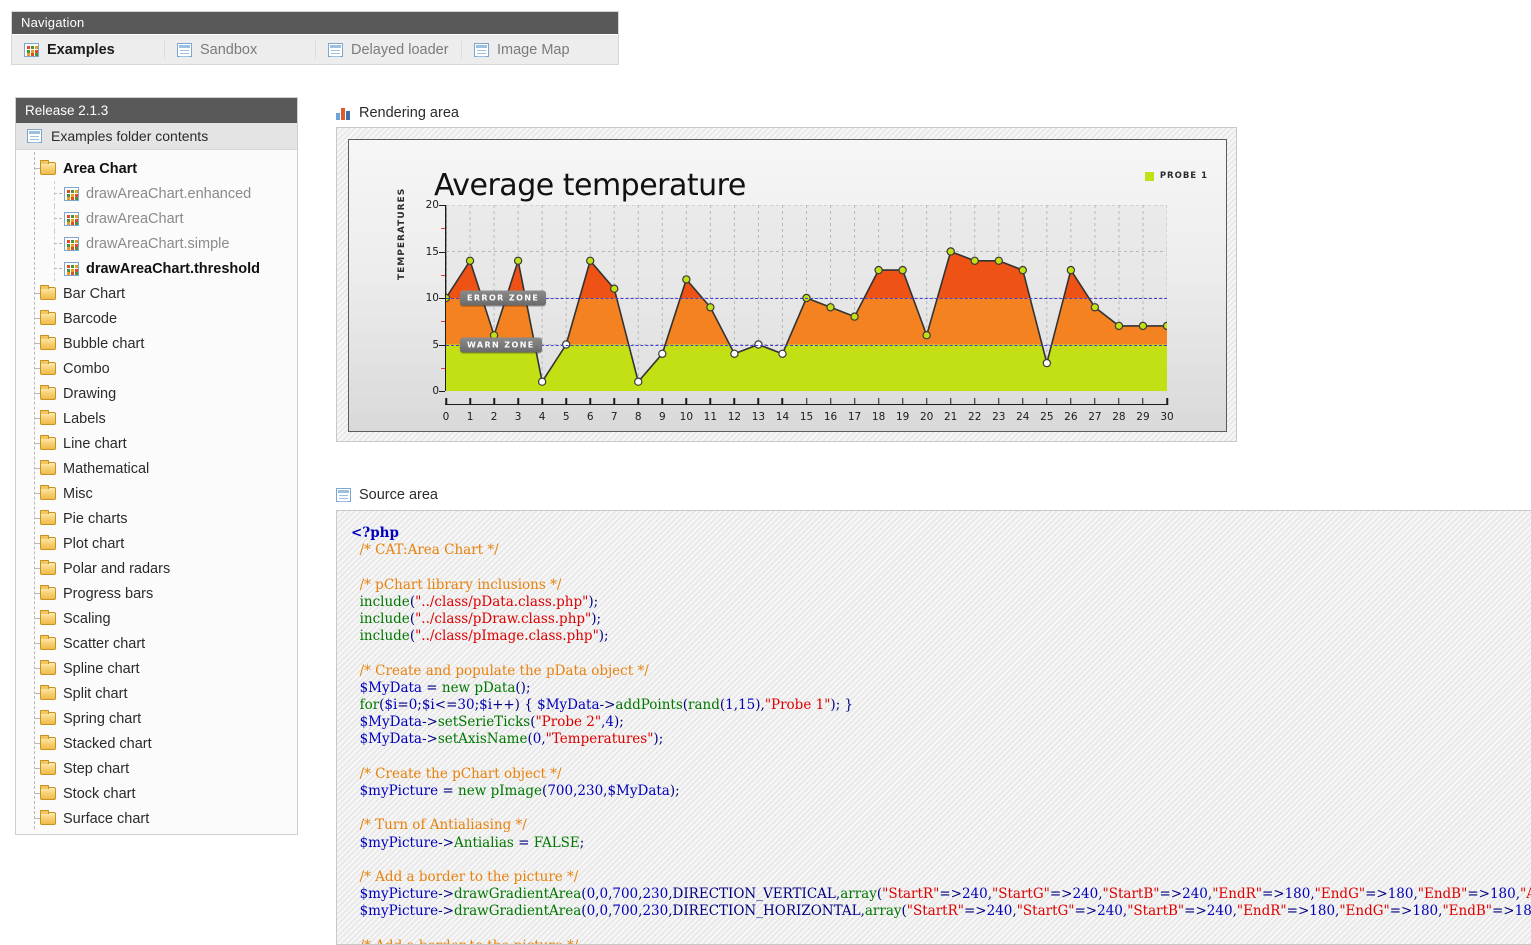 This screenshot has height=945, width=1531. Describe the element at coordinates (95, 443) in the screenshot. I see `tree-item-label: Line chart` at that location.